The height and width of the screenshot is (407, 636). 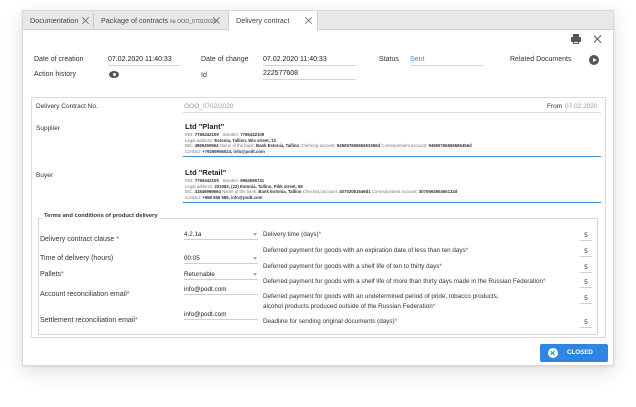 What do you see at coordinates (555, 106) in the screenshot?
I see `from-label: From` at bounding box center [555, 106].